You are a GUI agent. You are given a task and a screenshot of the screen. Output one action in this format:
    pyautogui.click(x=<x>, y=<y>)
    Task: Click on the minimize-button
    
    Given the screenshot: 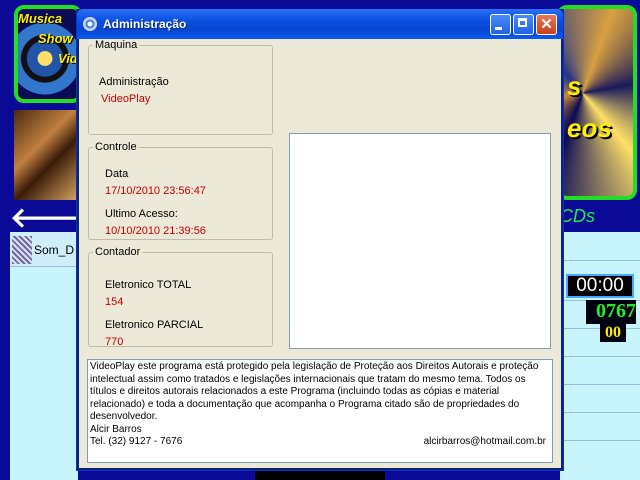 What is the action you would take?
    pyautogui.click(x=500, y=24)
    